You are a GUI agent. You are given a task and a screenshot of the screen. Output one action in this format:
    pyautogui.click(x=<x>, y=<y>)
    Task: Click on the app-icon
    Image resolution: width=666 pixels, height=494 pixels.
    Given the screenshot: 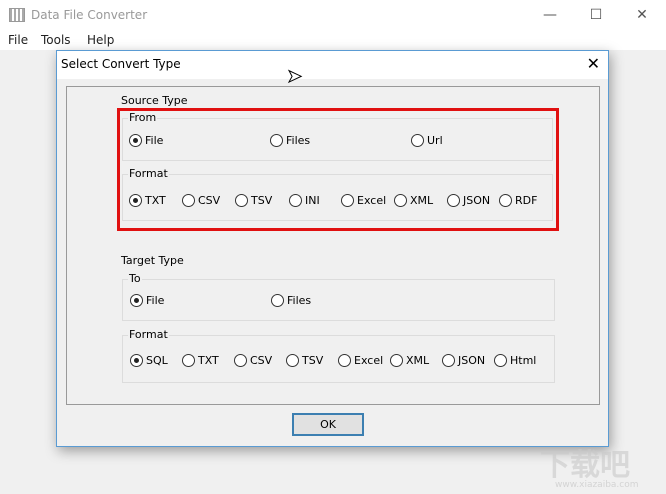 What is the action you would take?
    pyautogui.click(x=17, y=15)
    